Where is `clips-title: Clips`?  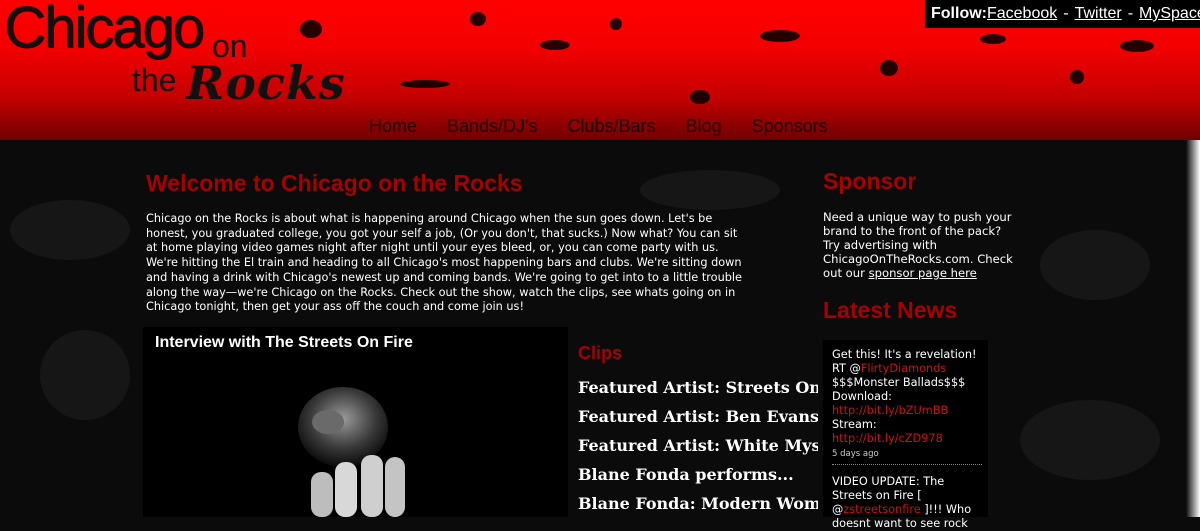
clips-title: Clips is located at coordinates (600, 353).